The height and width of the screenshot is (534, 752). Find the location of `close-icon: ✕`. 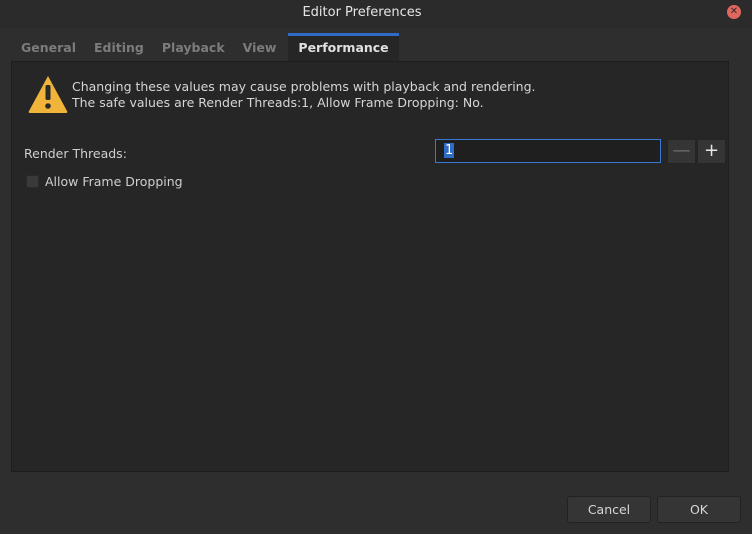

close-icon: ✕ is located at coordinates (734, 12).